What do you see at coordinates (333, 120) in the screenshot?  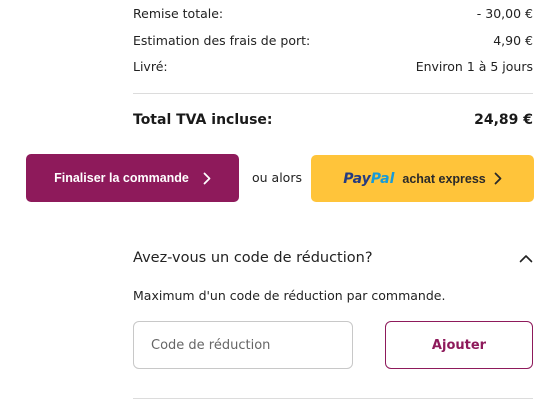 I see `total-row: Total TVA incluse: 24,89 €` at bounding box center [333, 120].